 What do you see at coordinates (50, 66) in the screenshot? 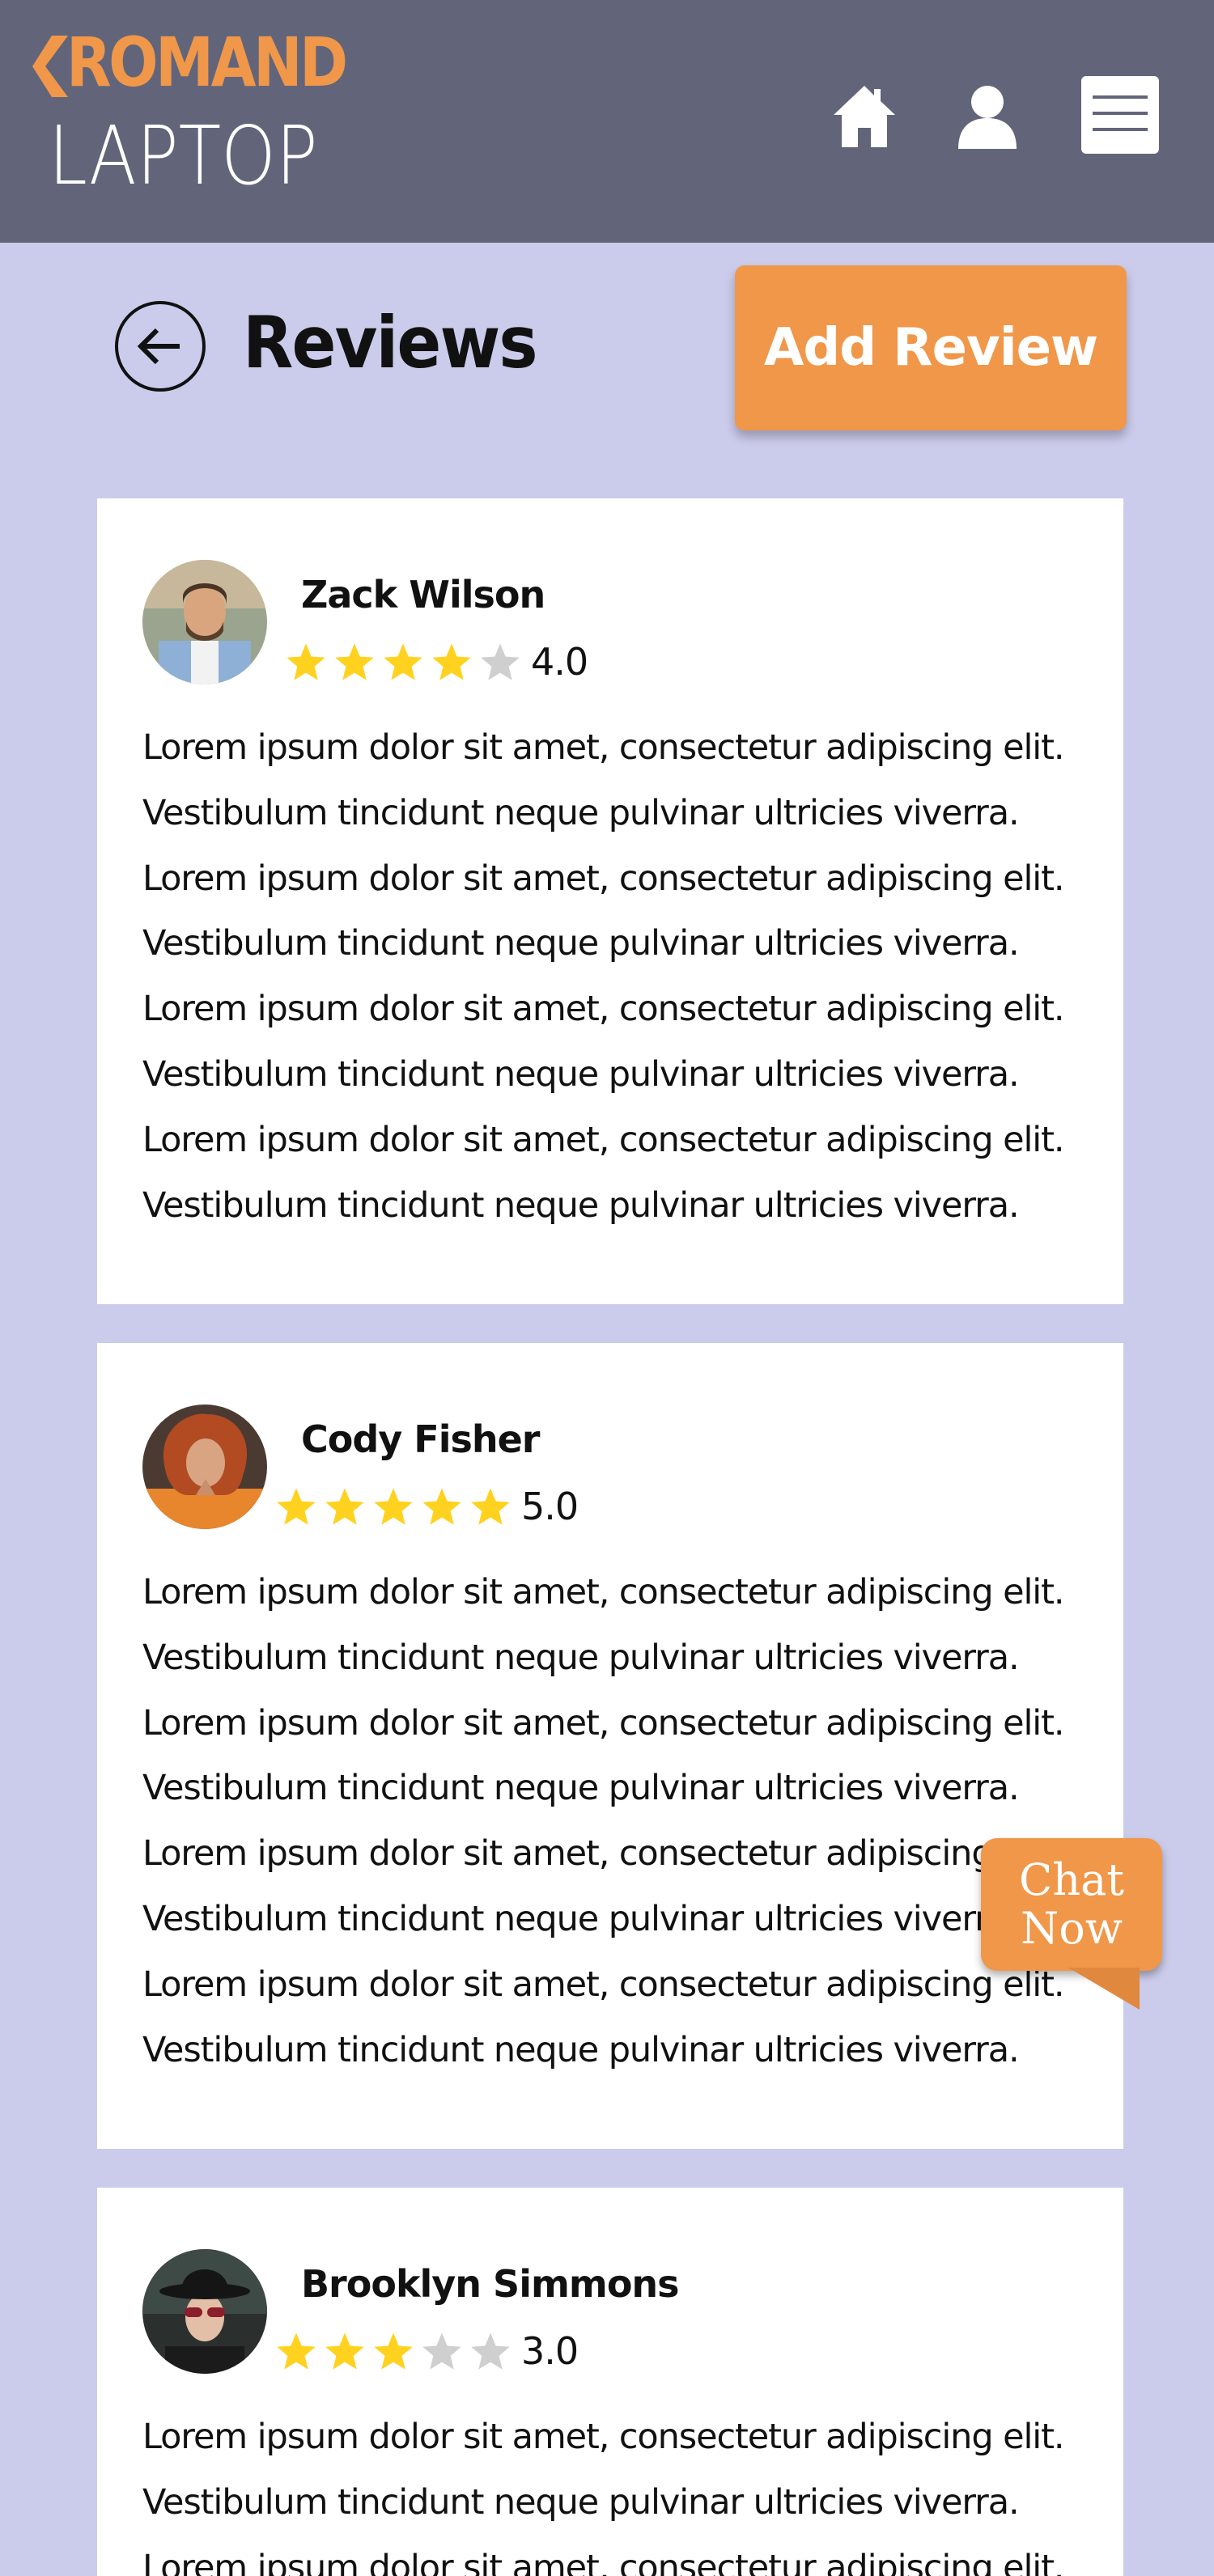
I see `logo-chevron-icon` at bounding box center [50, 66].